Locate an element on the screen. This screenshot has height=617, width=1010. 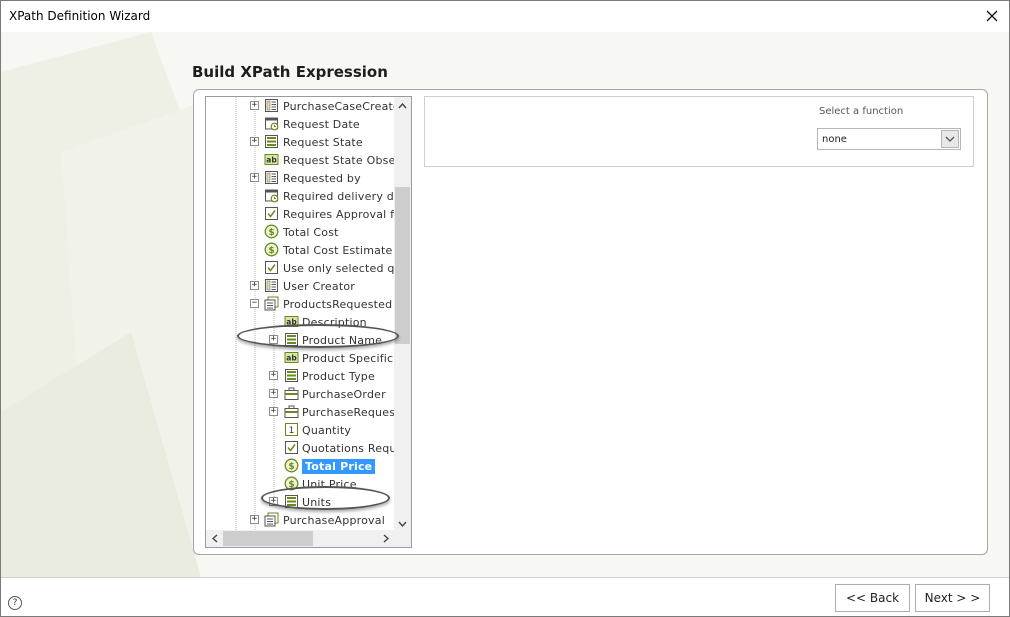
function-dropdown-button is located at coordinates (950, 139).